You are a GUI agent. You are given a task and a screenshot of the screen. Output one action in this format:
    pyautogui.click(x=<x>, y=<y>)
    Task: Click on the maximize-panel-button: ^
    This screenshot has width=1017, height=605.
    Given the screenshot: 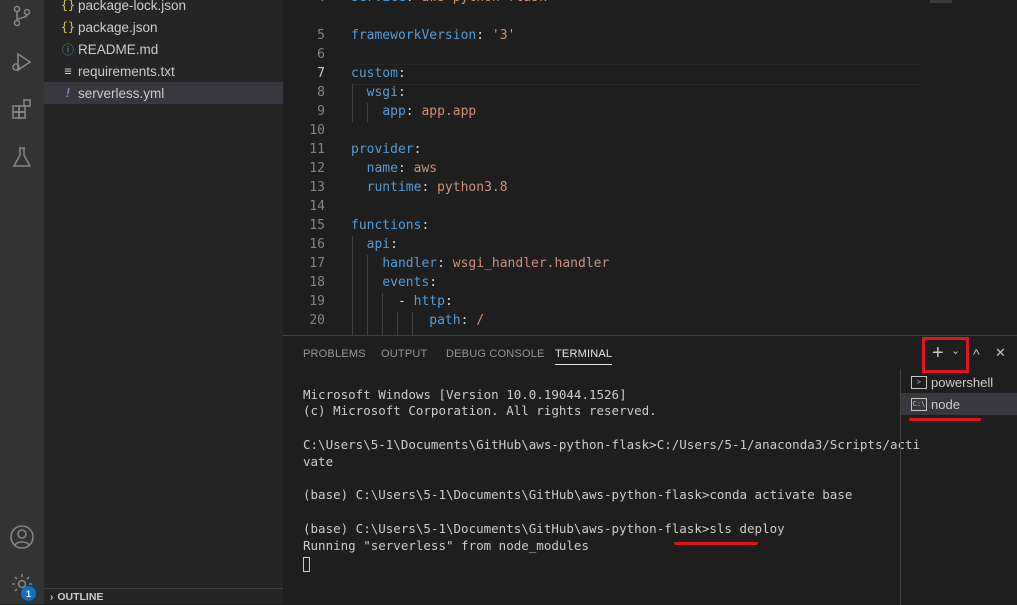 What is the action you would take?
    pyautogui.click(x=976, y=354)
    